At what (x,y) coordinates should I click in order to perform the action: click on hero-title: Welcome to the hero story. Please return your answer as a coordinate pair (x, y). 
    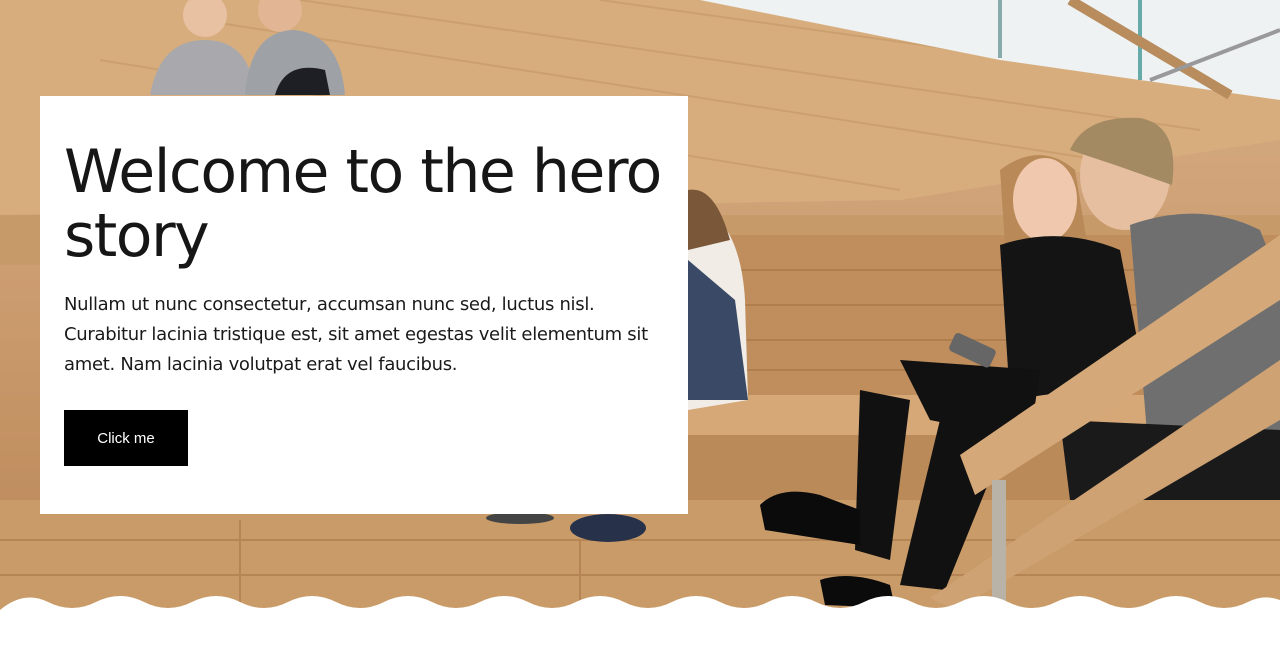
    Looking at the image, I should click on (363, 204).